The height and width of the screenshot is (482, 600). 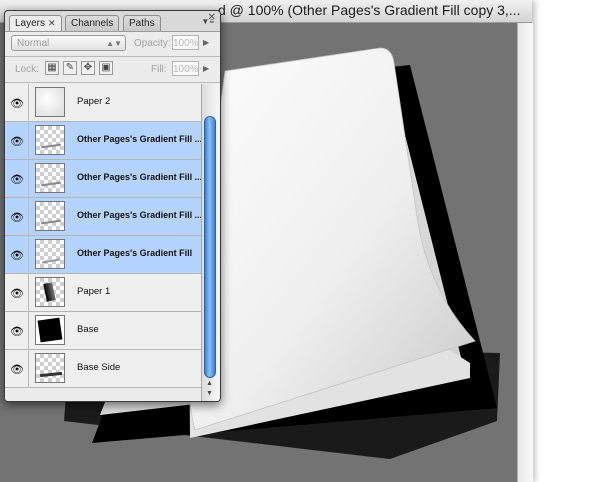 What do you see at coordinates (152, 43) in the screenshot?
I see `opacity-label: Opacity:` at bounding box center [152, 43].